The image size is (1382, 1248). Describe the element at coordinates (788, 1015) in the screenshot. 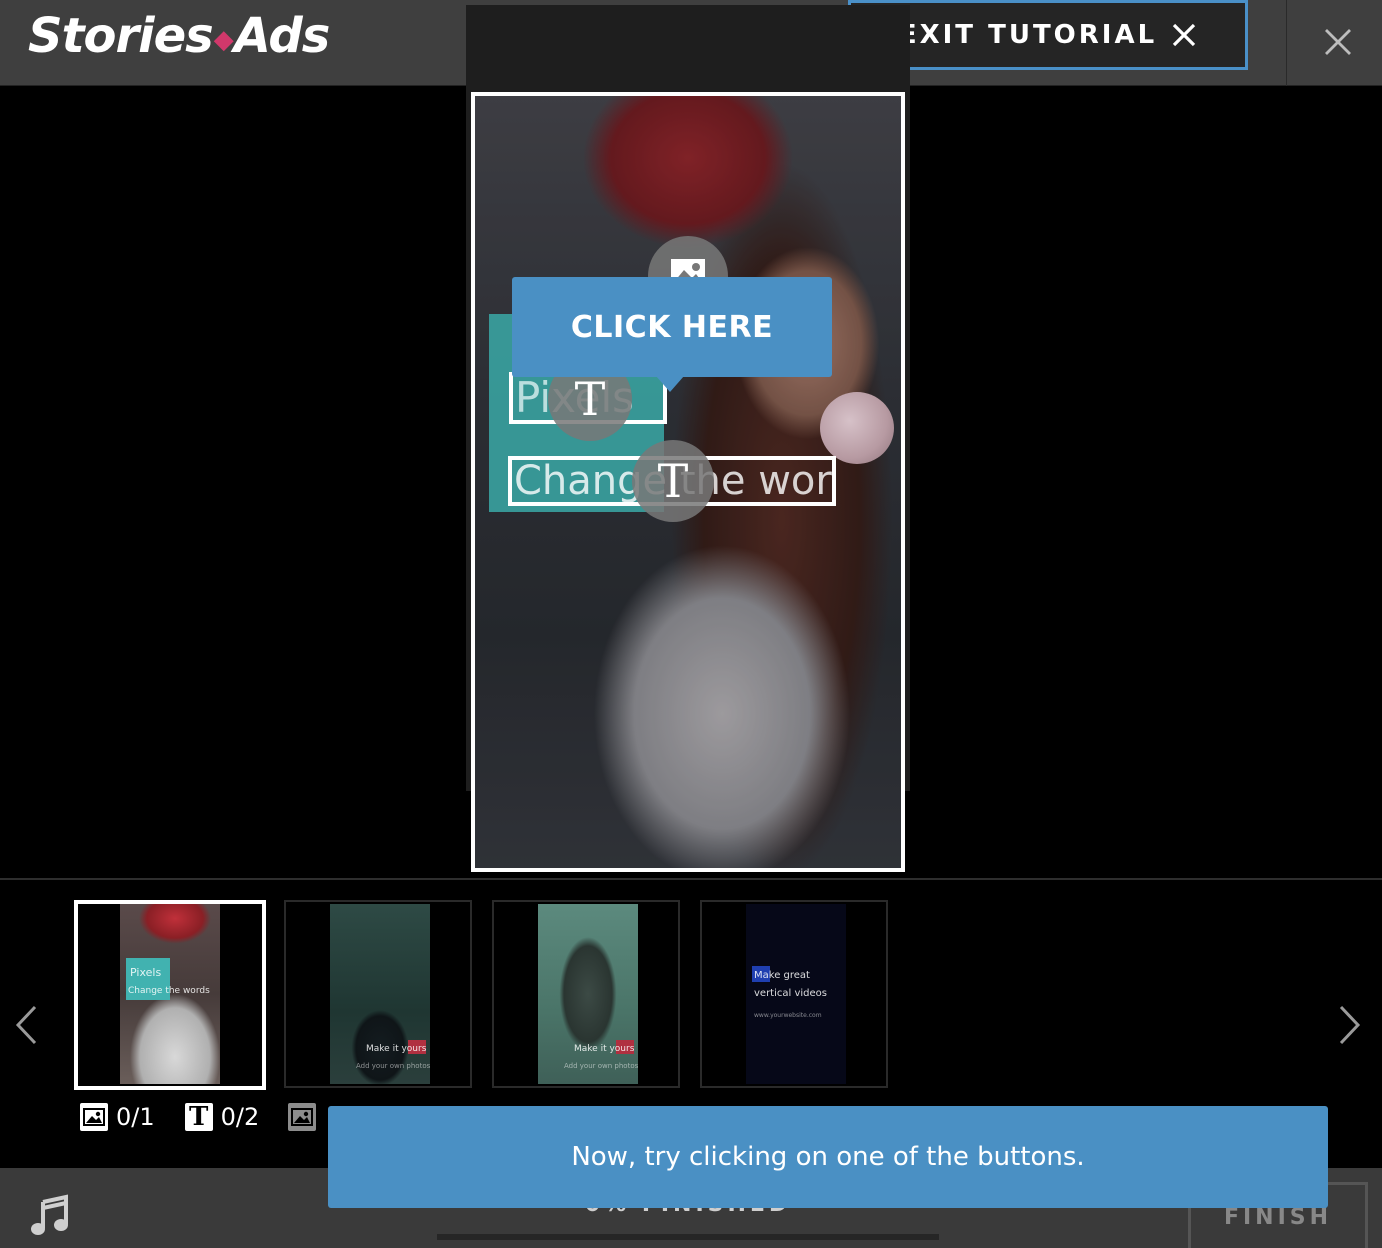

I see `thumbnail-caption: www.yourwebsite.com` at that location.